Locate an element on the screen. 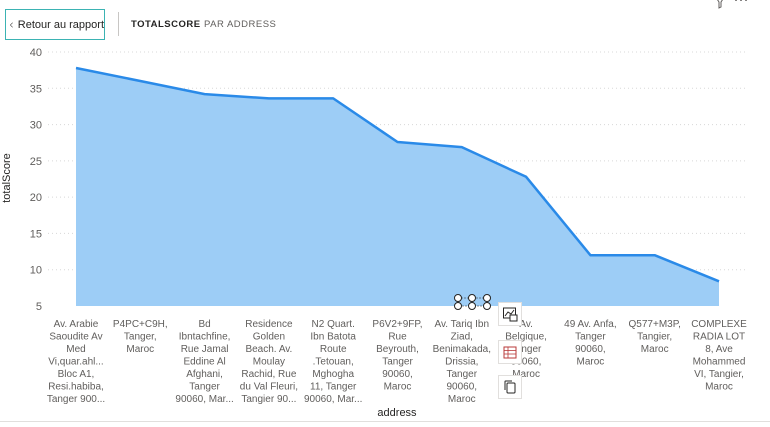 Image resolution: width=770 pixels, height=427 pixels. svg-text: Av. Arabie is located at coordinates (76, 324).